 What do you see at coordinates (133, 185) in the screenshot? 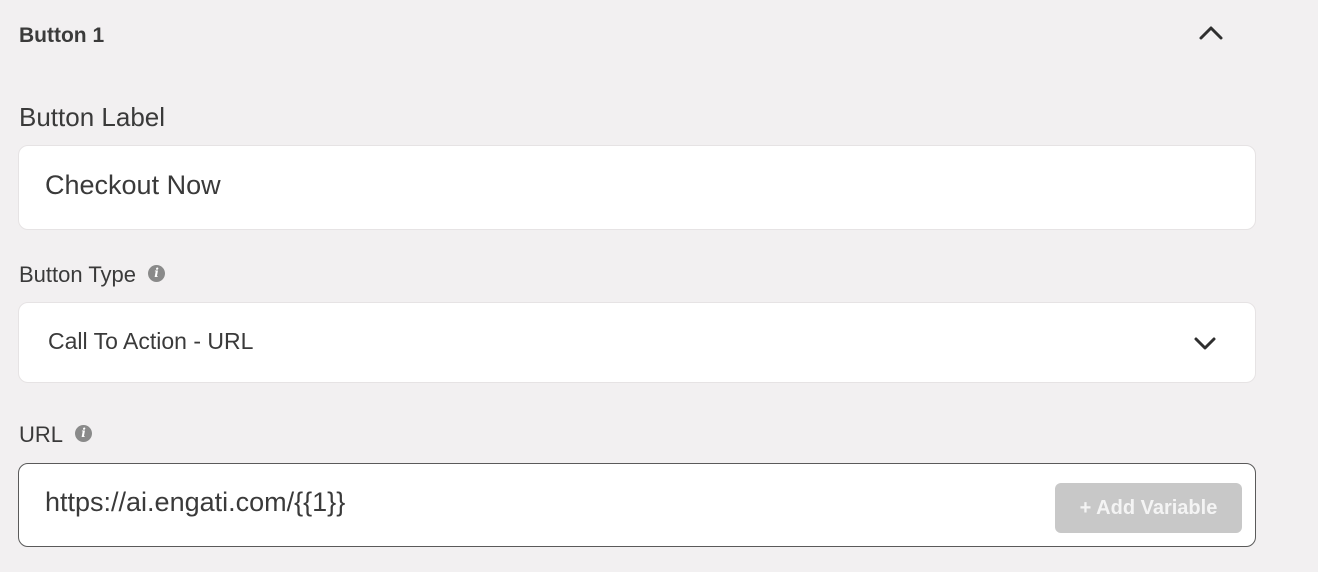
I see `button-label-value: Checkout Now` at bounding box center [133, 185].